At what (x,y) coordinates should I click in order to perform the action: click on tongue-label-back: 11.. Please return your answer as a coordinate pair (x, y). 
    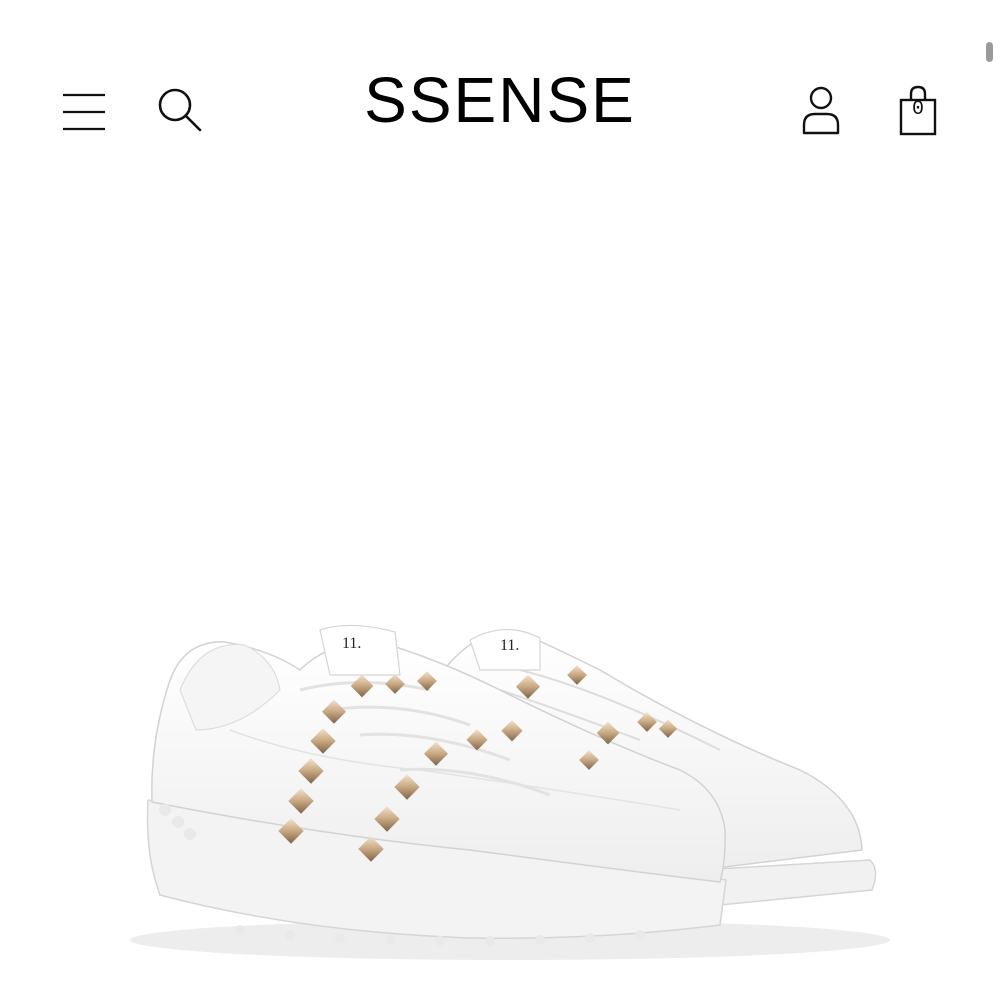
    Looking at the image, I should click on (509, 645).